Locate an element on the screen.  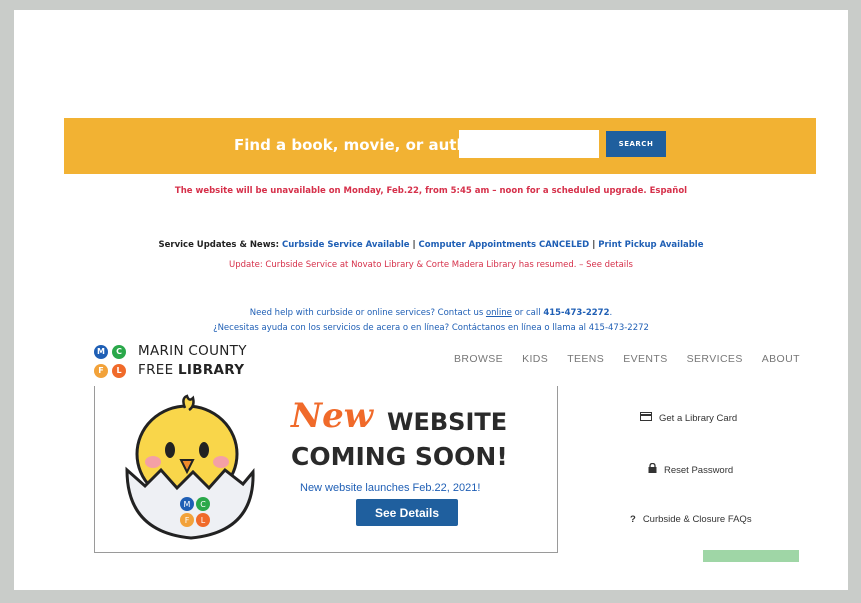
nav-browse: BROWSE is located at coordinates (478, 359).